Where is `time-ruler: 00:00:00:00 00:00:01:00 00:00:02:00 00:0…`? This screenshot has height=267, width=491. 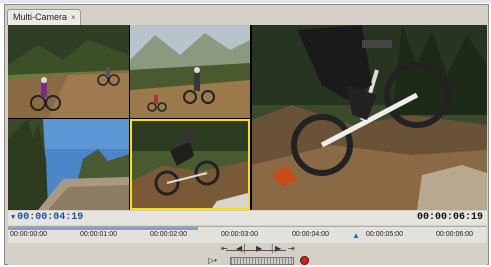 time-ruler: 00:00:00:00 00:00:01:00 00:00:02:00 00:0… is located at coordinates (247, 234).